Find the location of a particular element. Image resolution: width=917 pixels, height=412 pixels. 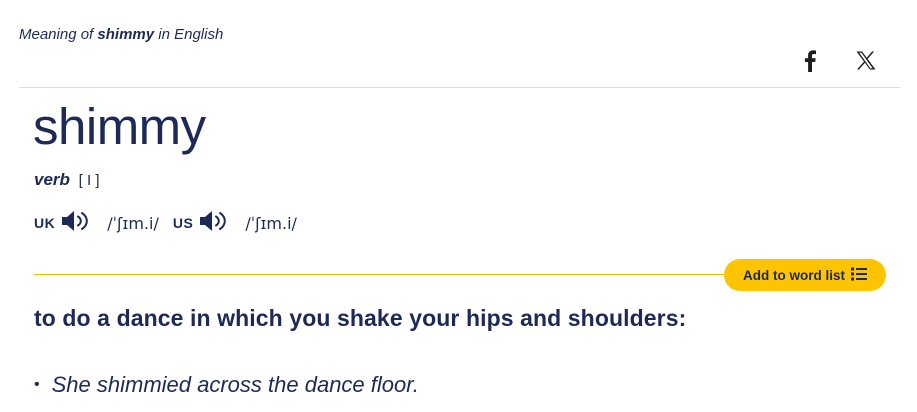

us-ipa: /ˈʃɪm.i/ is located at coordinates (271, 223).